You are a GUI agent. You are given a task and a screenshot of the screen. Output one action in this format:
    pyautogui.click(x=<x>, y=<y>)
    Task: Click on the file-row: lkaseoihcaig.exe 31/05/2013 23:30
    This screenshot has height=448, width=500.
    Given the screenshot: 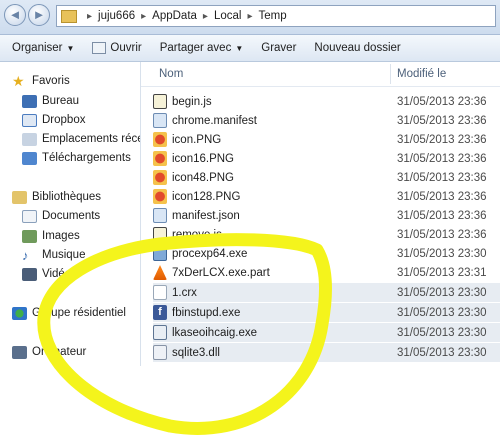 What is the action you would take?
    pyautogui.click(x=326, y=332)
    